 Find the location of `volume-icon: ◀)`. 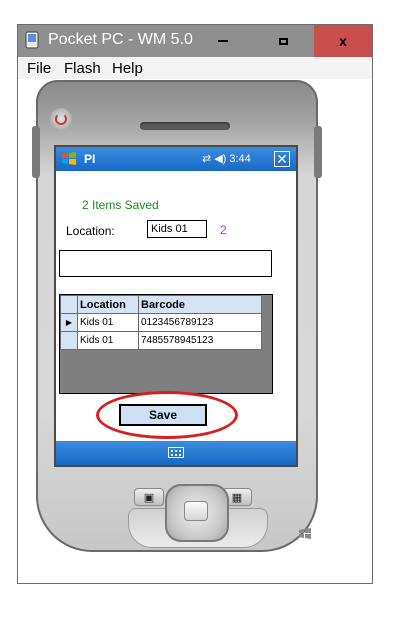

volume-icon: ◀) is located at coordinates (220, 159).